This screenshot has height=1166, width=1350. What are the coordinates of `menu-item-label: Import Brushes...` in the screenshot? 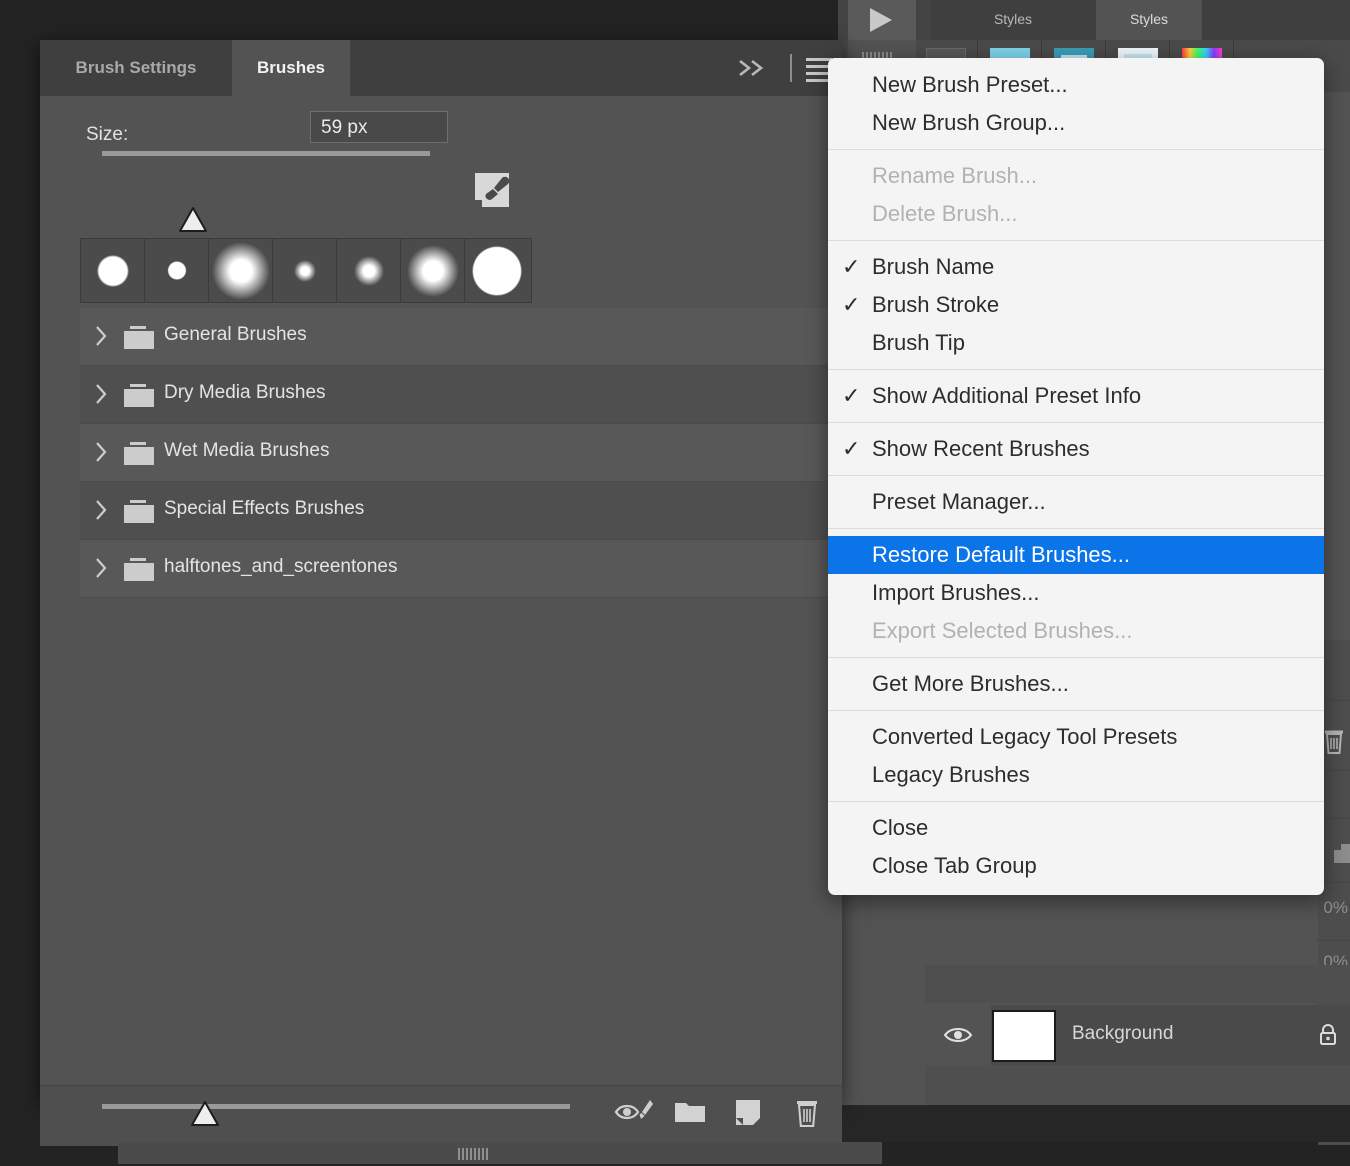 It's located at (956, 592).